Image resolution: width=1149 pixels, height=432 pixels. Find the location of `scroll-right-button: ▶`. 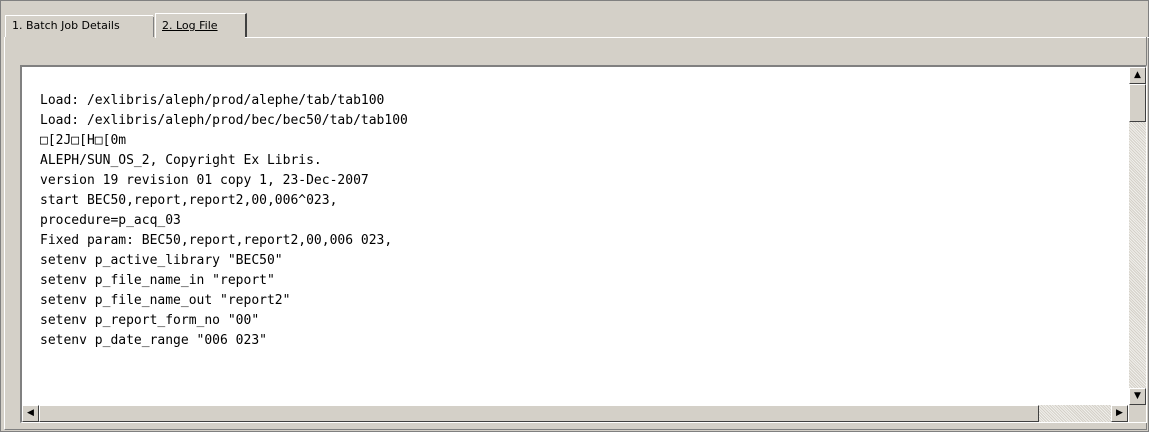

scroll-right-button: ▶ is located at coordinates (1119, 413).